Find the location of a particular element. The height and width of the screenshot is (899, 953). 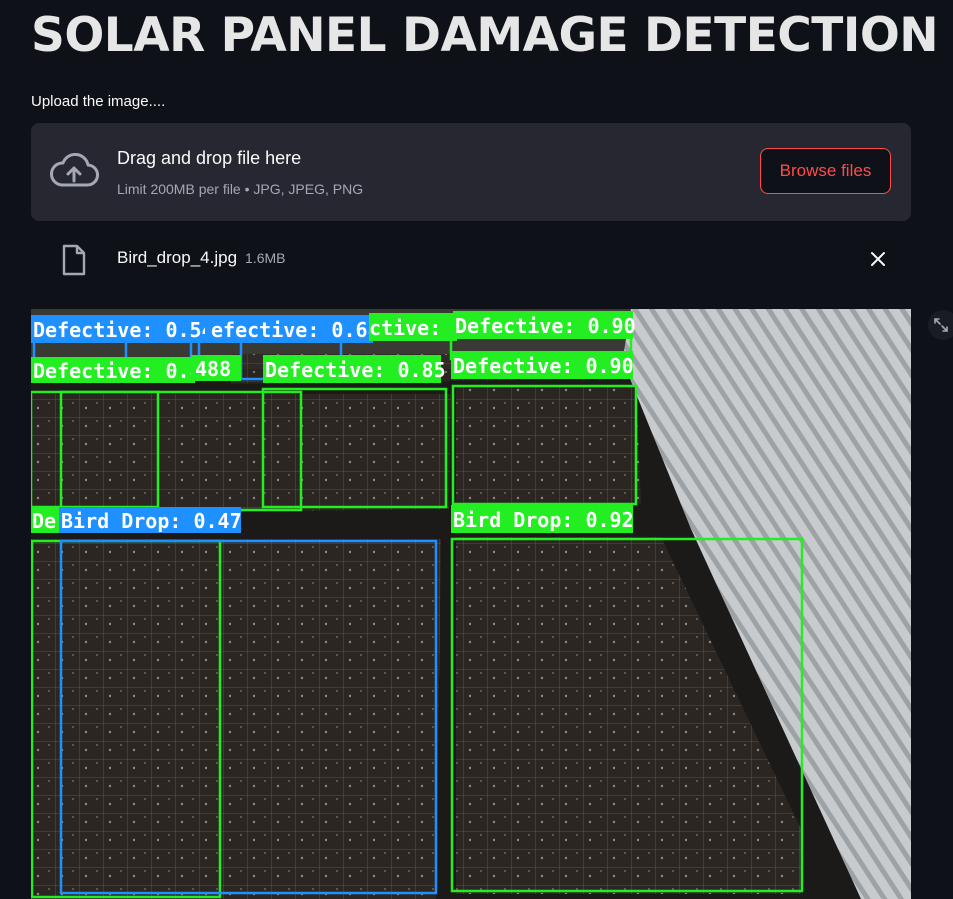

solar-panel-left-mid is located at coordinates (241, 454).